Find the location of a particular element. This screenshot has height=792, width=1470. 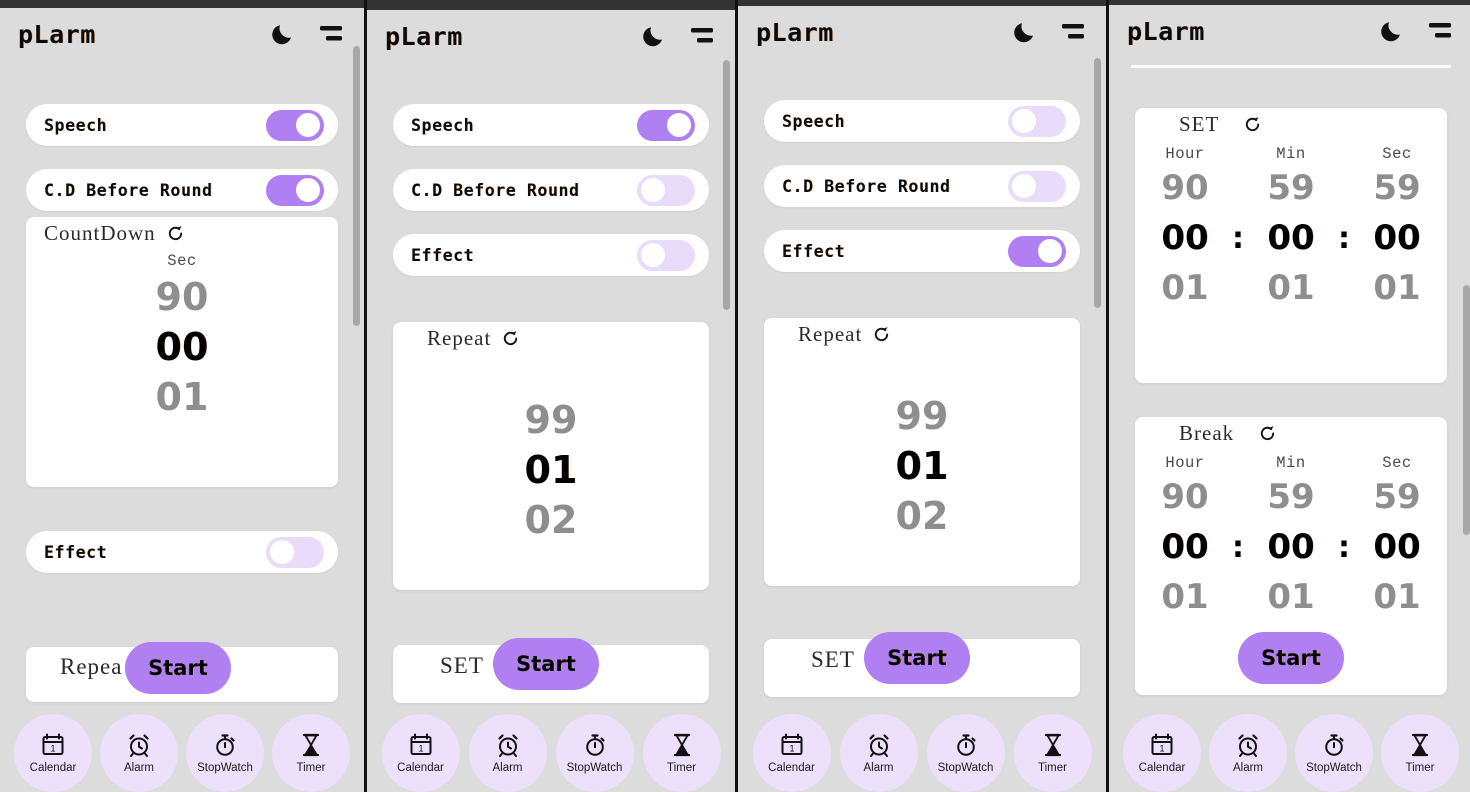

countdown-wheel-row: 90 00 01 is located at coordinates (182, 347).